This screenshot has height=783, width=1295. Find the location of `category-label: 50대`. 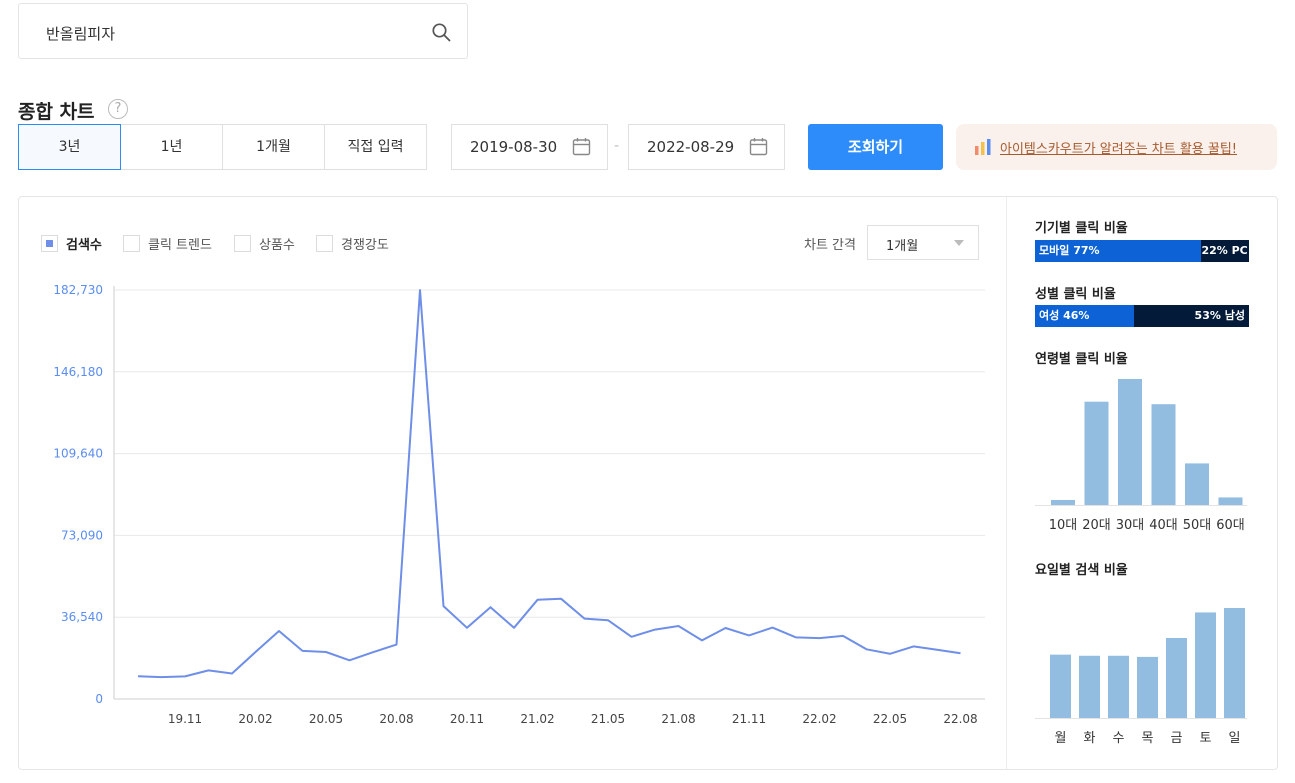

category-label: 50대 is located at coordinates (1197, 525).